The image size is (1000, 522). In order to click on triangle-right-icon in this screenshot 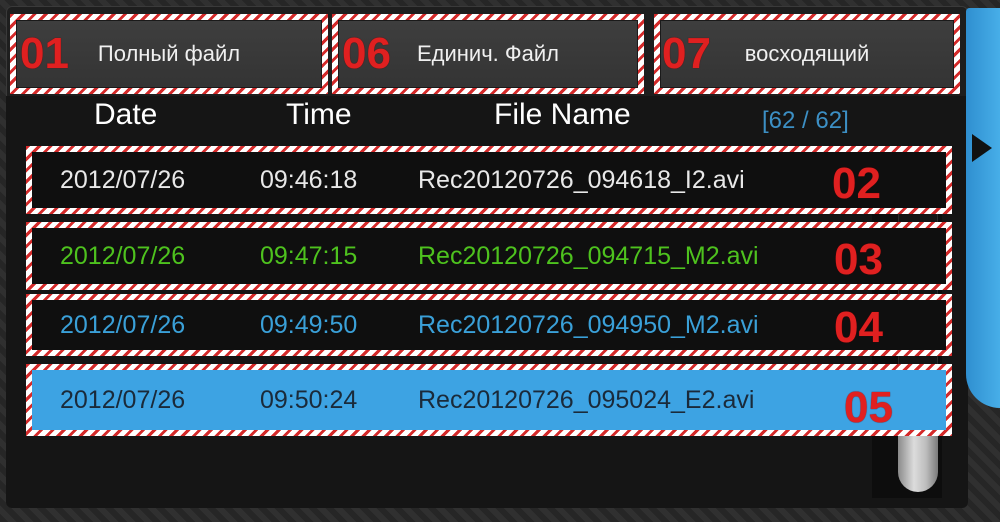, I will do `click(982, 148)`.